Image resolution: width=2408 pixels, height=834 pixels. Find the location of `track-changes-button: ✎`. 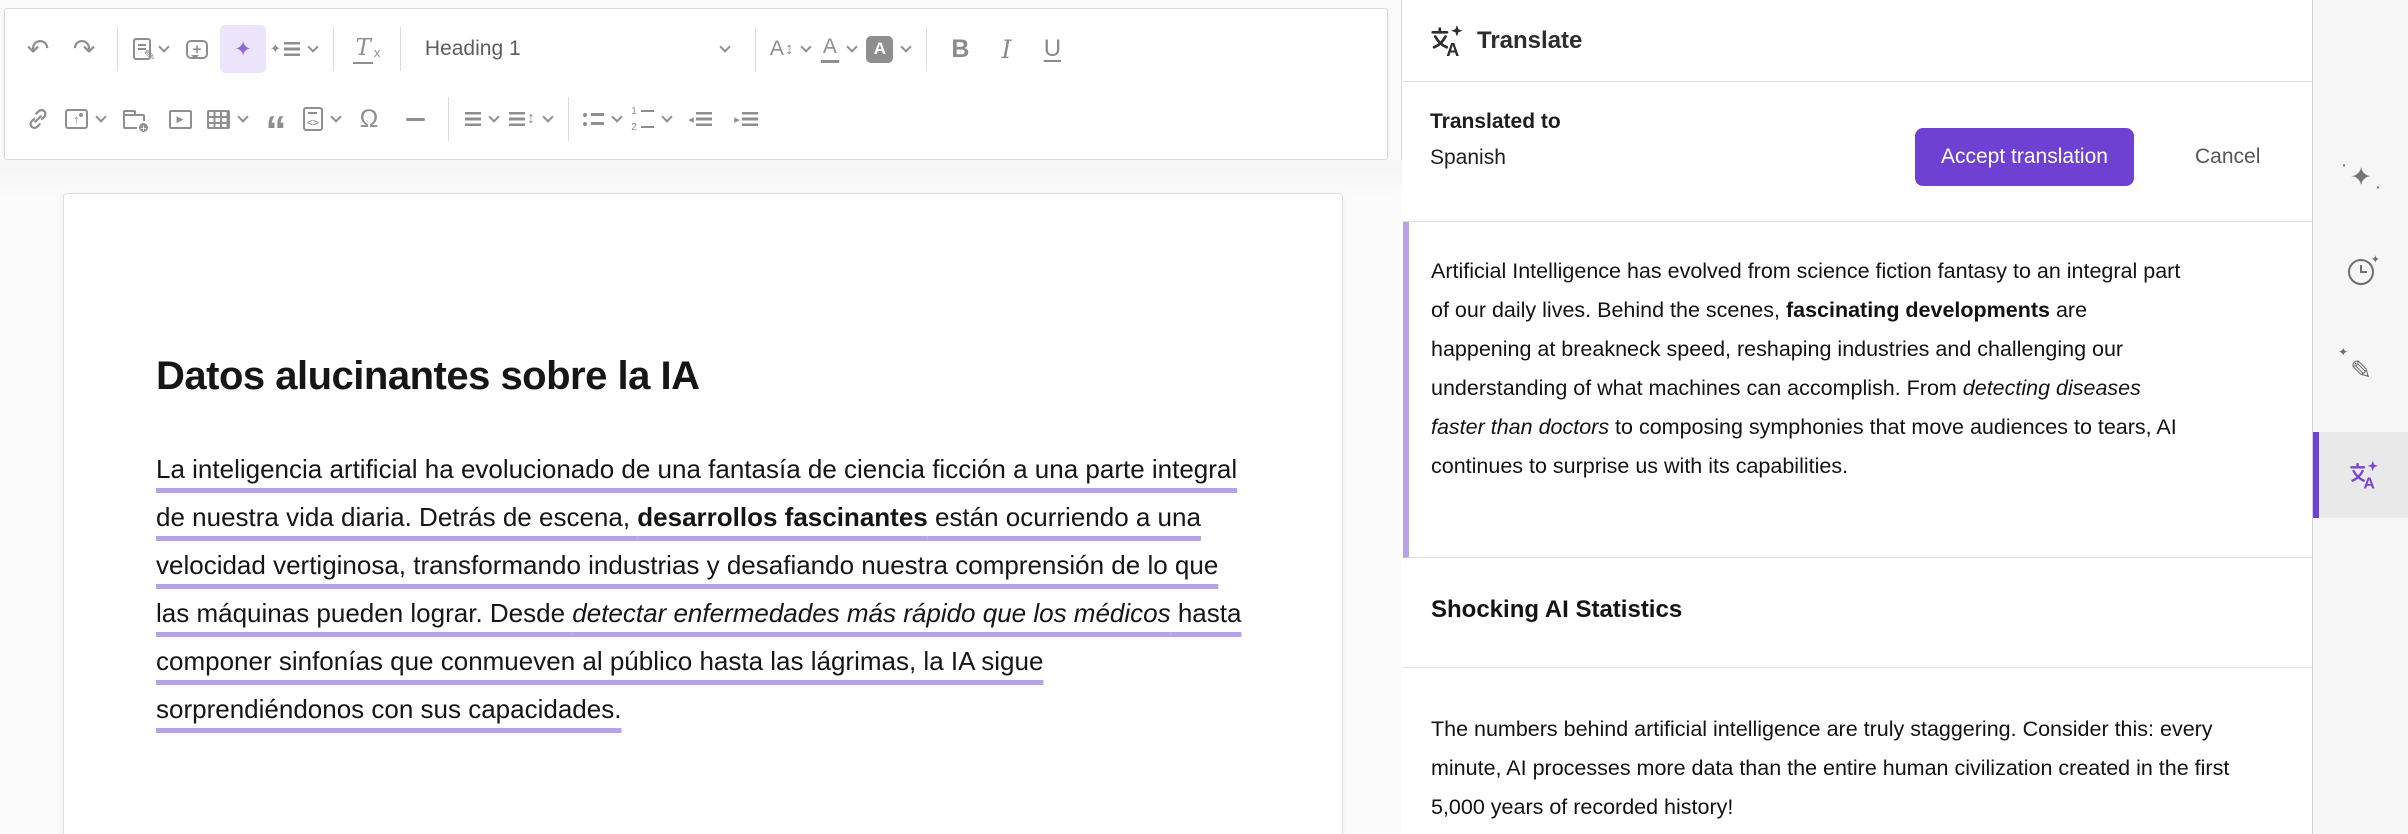

track-changes-button: ✎ is located at coordinates (151, 49).